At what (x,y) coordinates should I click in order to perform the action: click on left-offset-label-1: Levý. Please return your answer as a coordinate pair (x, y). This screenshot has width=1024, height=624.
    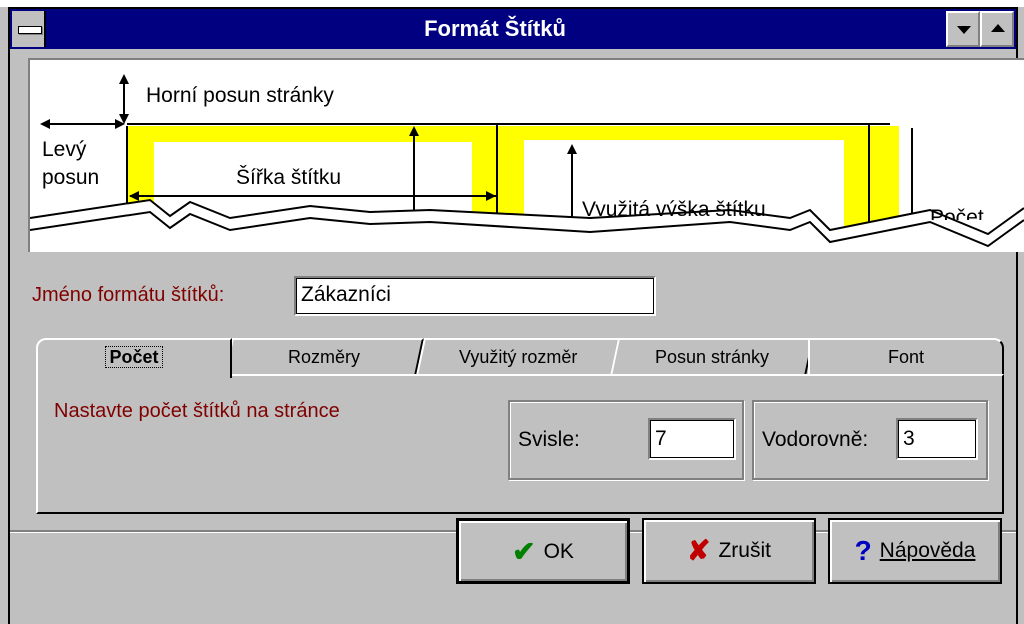
    Looking at the image, I should click on (64, 149).